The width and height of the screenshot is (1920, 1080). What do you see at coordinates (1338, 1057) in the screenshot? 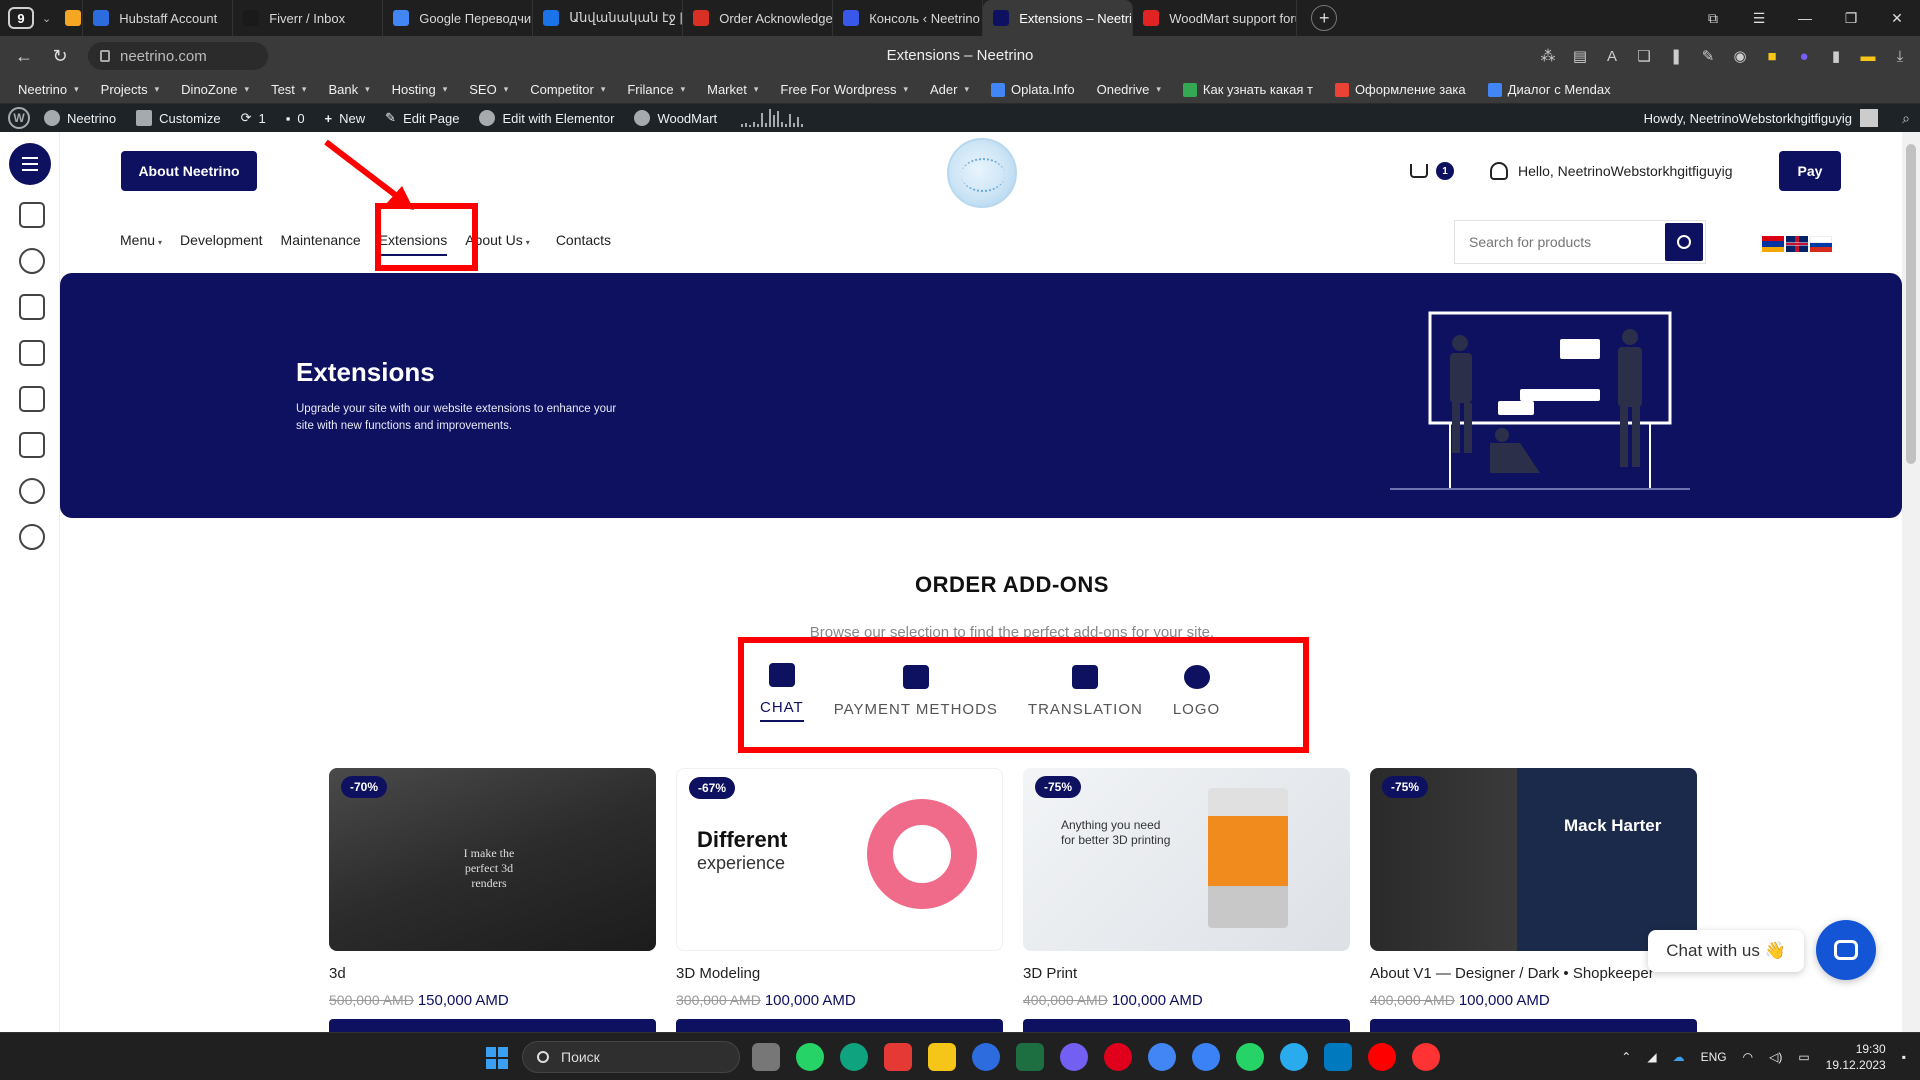
I see `trello-app-icon` at bounding box center [1338, 1057].